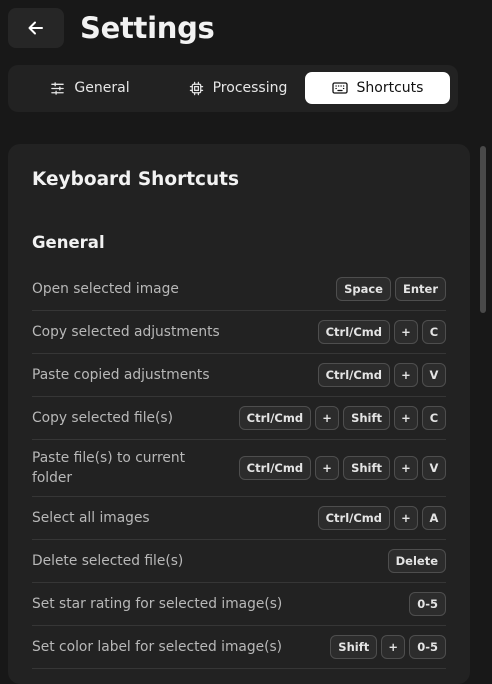 This screenshot has width=492, height=684. I want to click on shortcut-row: Open selected image Space Enter, so click(239, 289).